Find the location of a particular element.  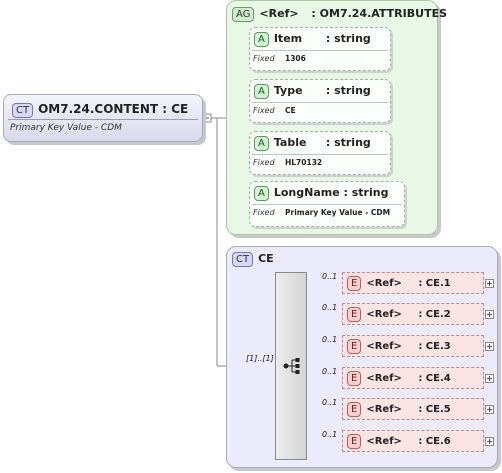

sequence-compositor is located at coordinates (291, 366).